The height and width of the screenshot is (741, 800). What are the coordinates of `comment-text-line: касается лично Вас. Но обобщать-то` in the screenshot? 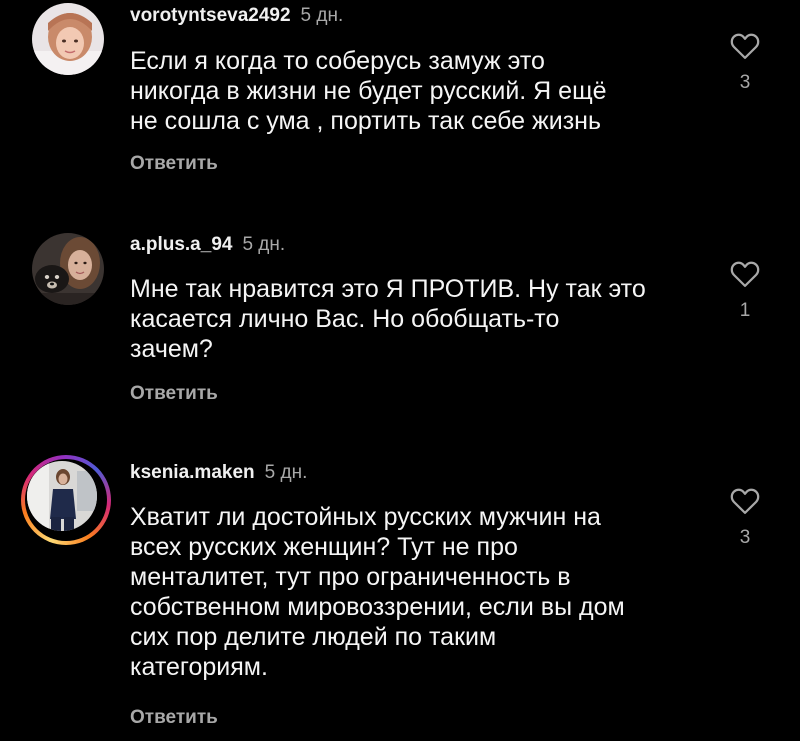 It's located at (345, 319).